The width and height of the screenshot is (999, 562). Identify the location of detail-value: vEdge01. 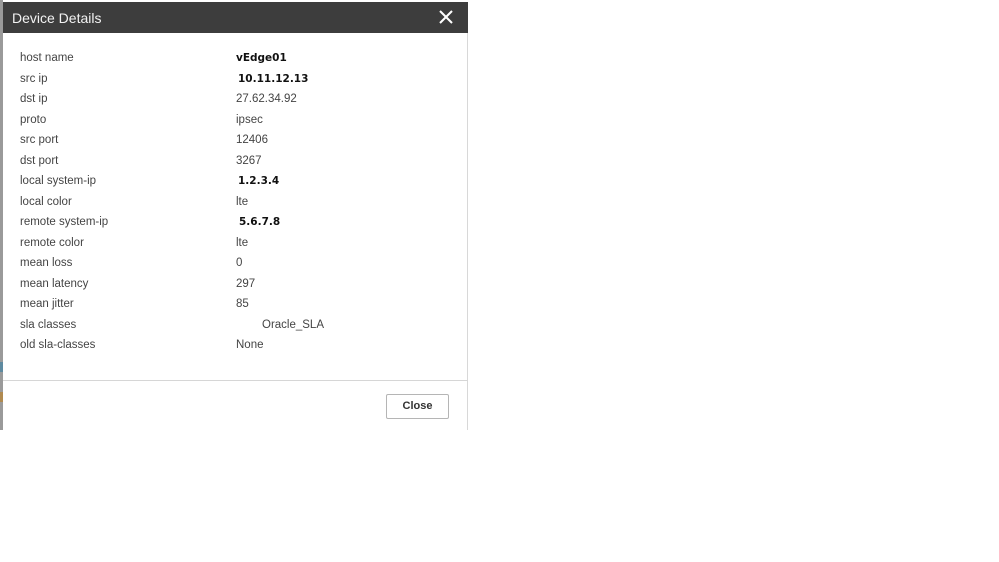
(261, 58).